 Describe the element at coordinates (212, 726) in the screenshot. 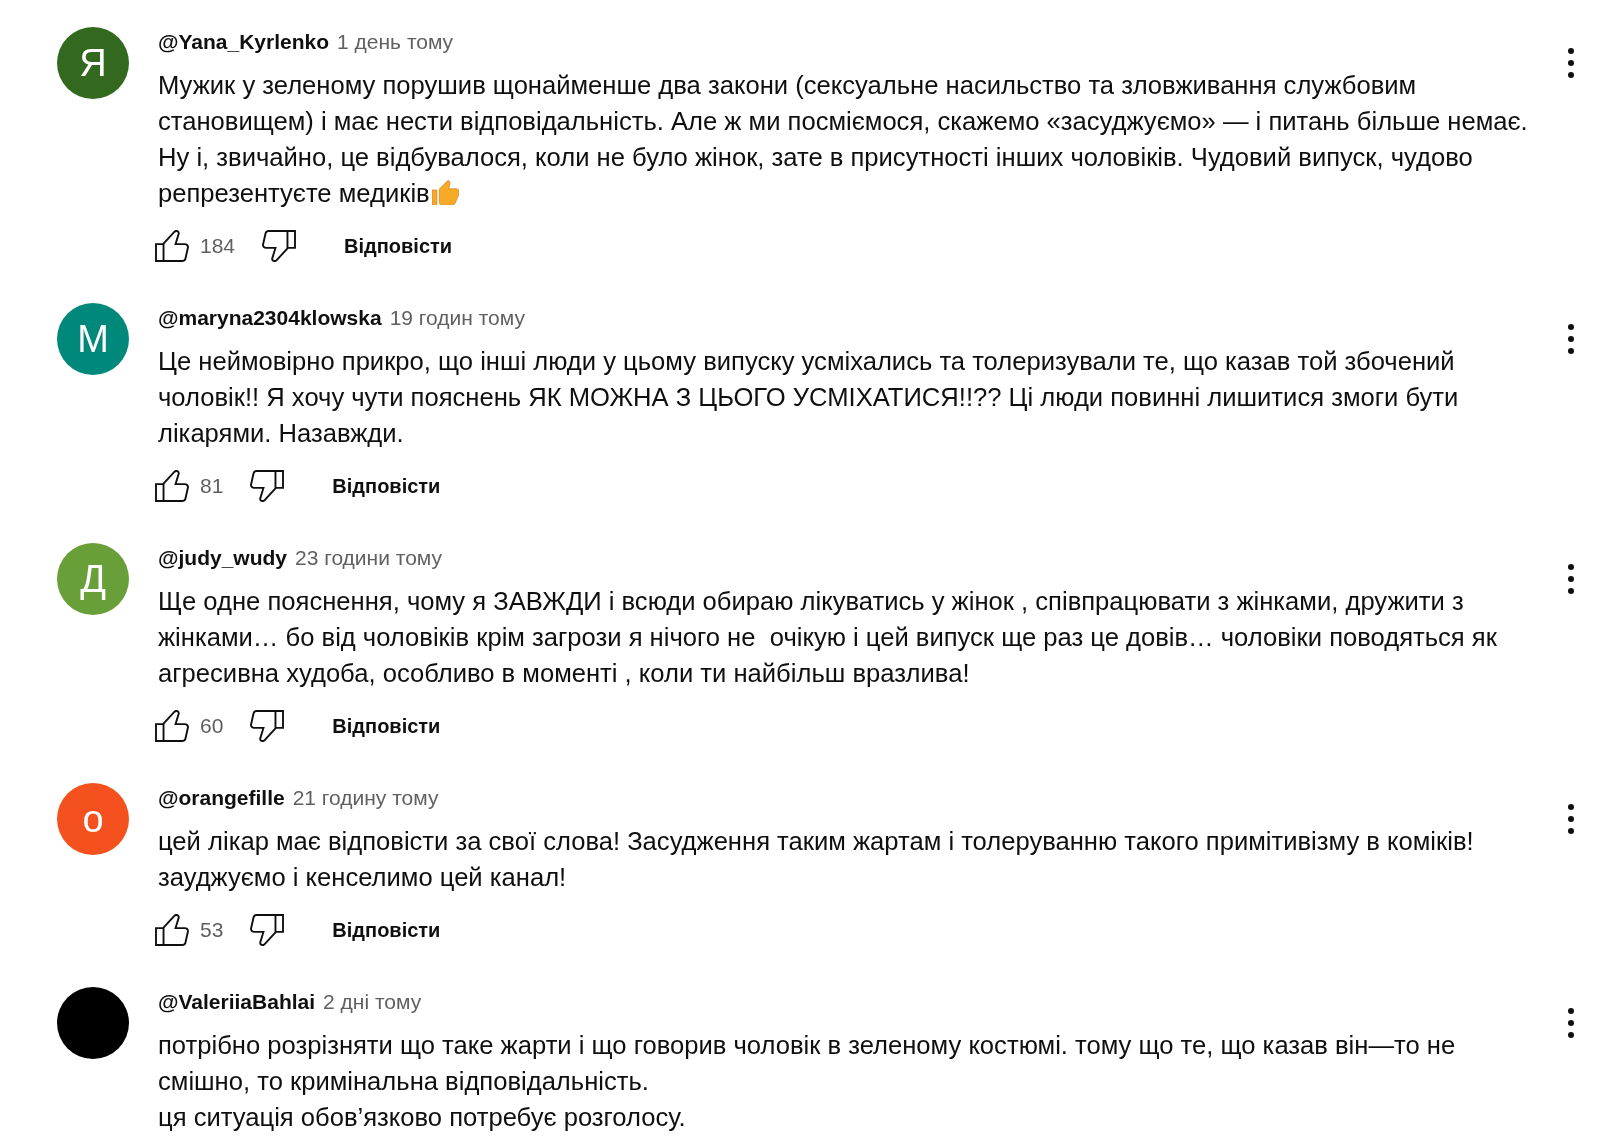

I see `like-count: 60` at that location.